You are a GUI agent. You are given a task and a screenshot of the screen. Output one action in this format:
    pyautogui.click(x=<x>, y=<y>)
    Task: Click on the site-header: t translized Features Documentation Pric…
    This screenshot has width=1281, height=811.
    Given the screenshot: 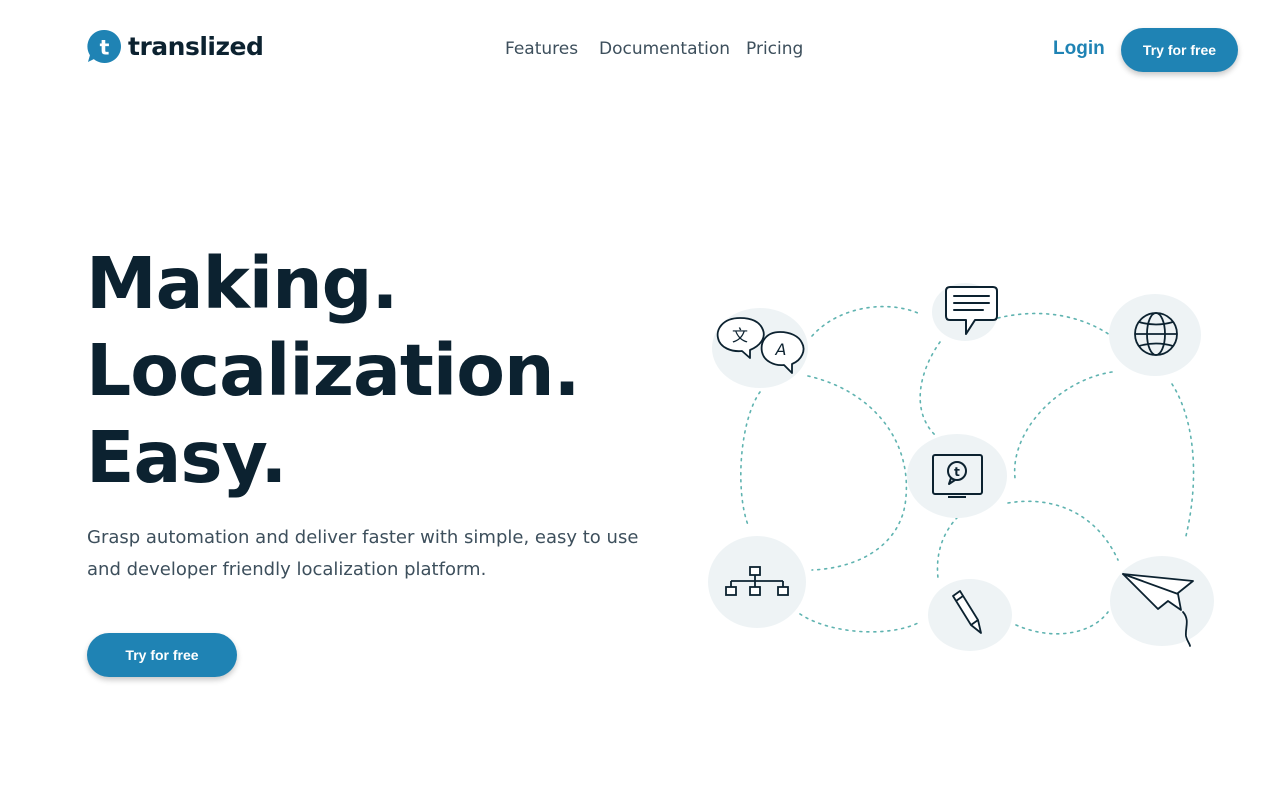 What is the action you would take?
    pyautogui.click(x=640, y=50)
    